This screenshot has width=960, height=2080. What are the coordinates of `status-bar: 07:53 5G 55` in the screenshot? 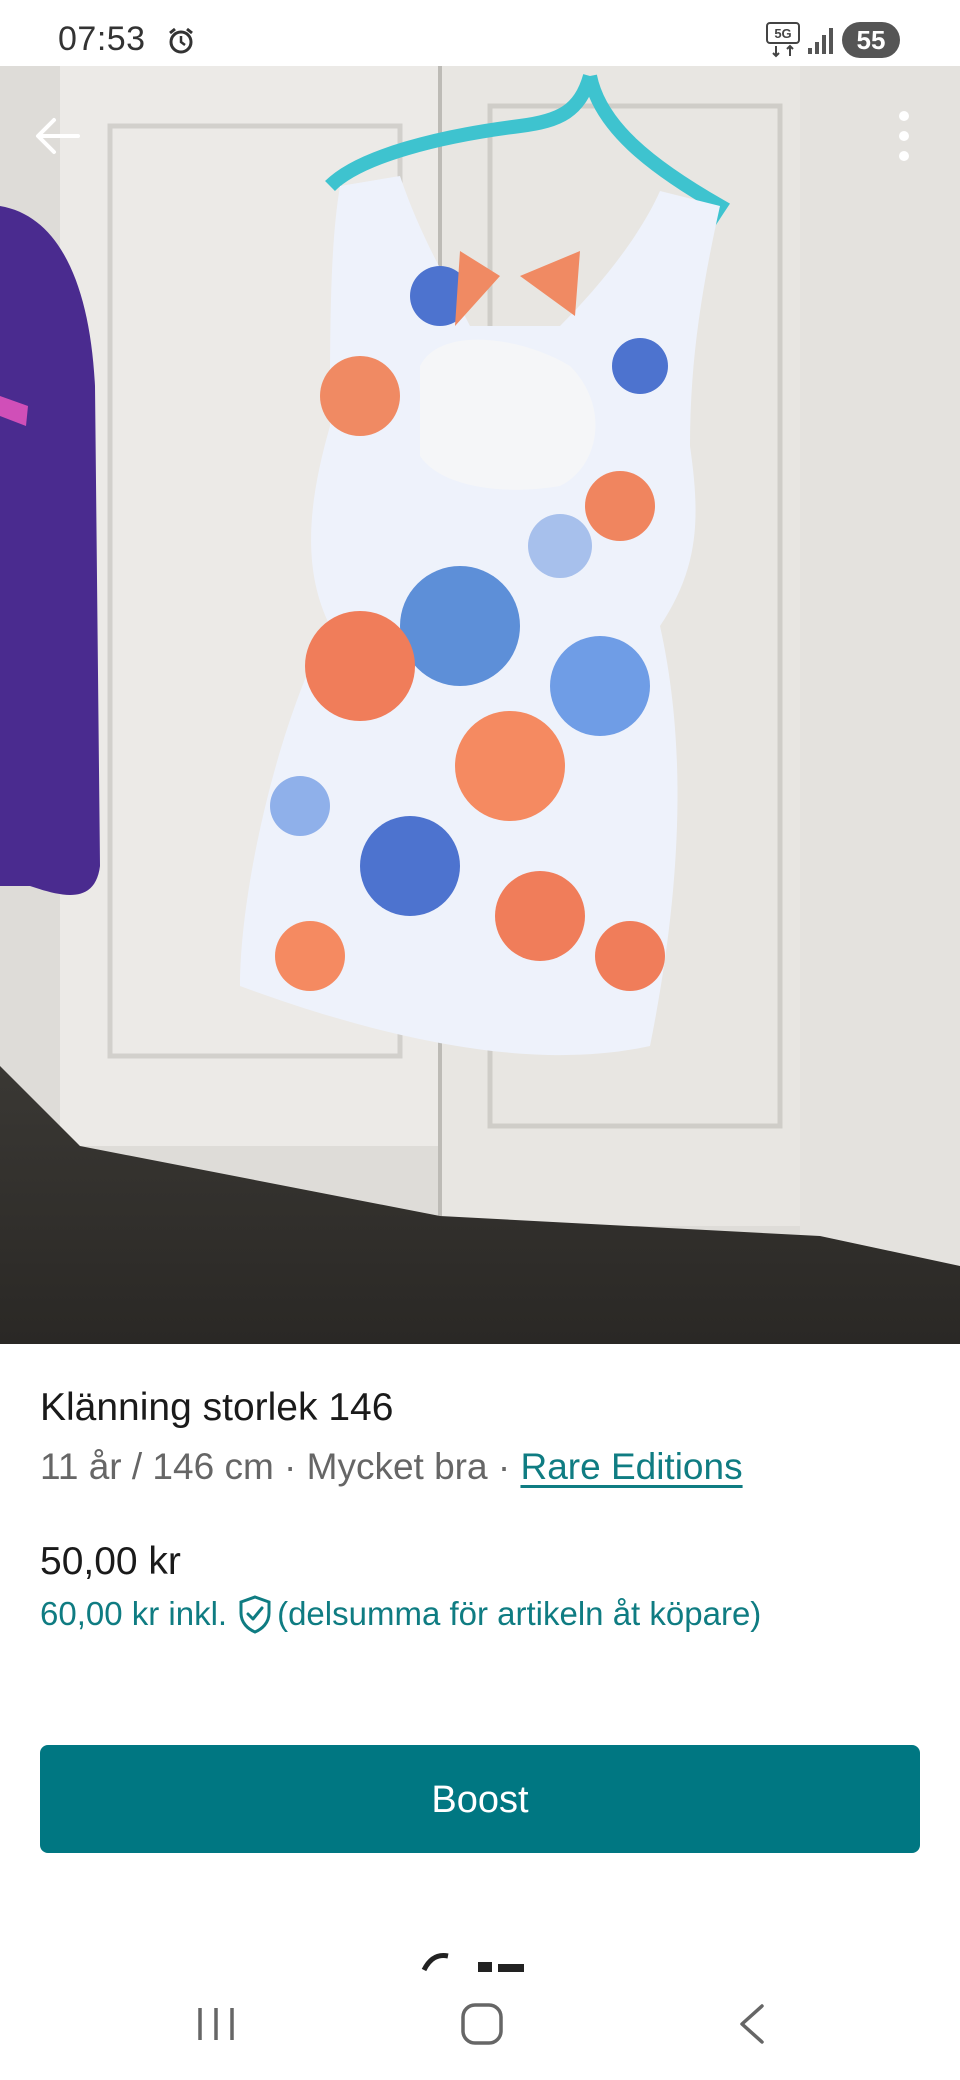 It's located at (480, 33).